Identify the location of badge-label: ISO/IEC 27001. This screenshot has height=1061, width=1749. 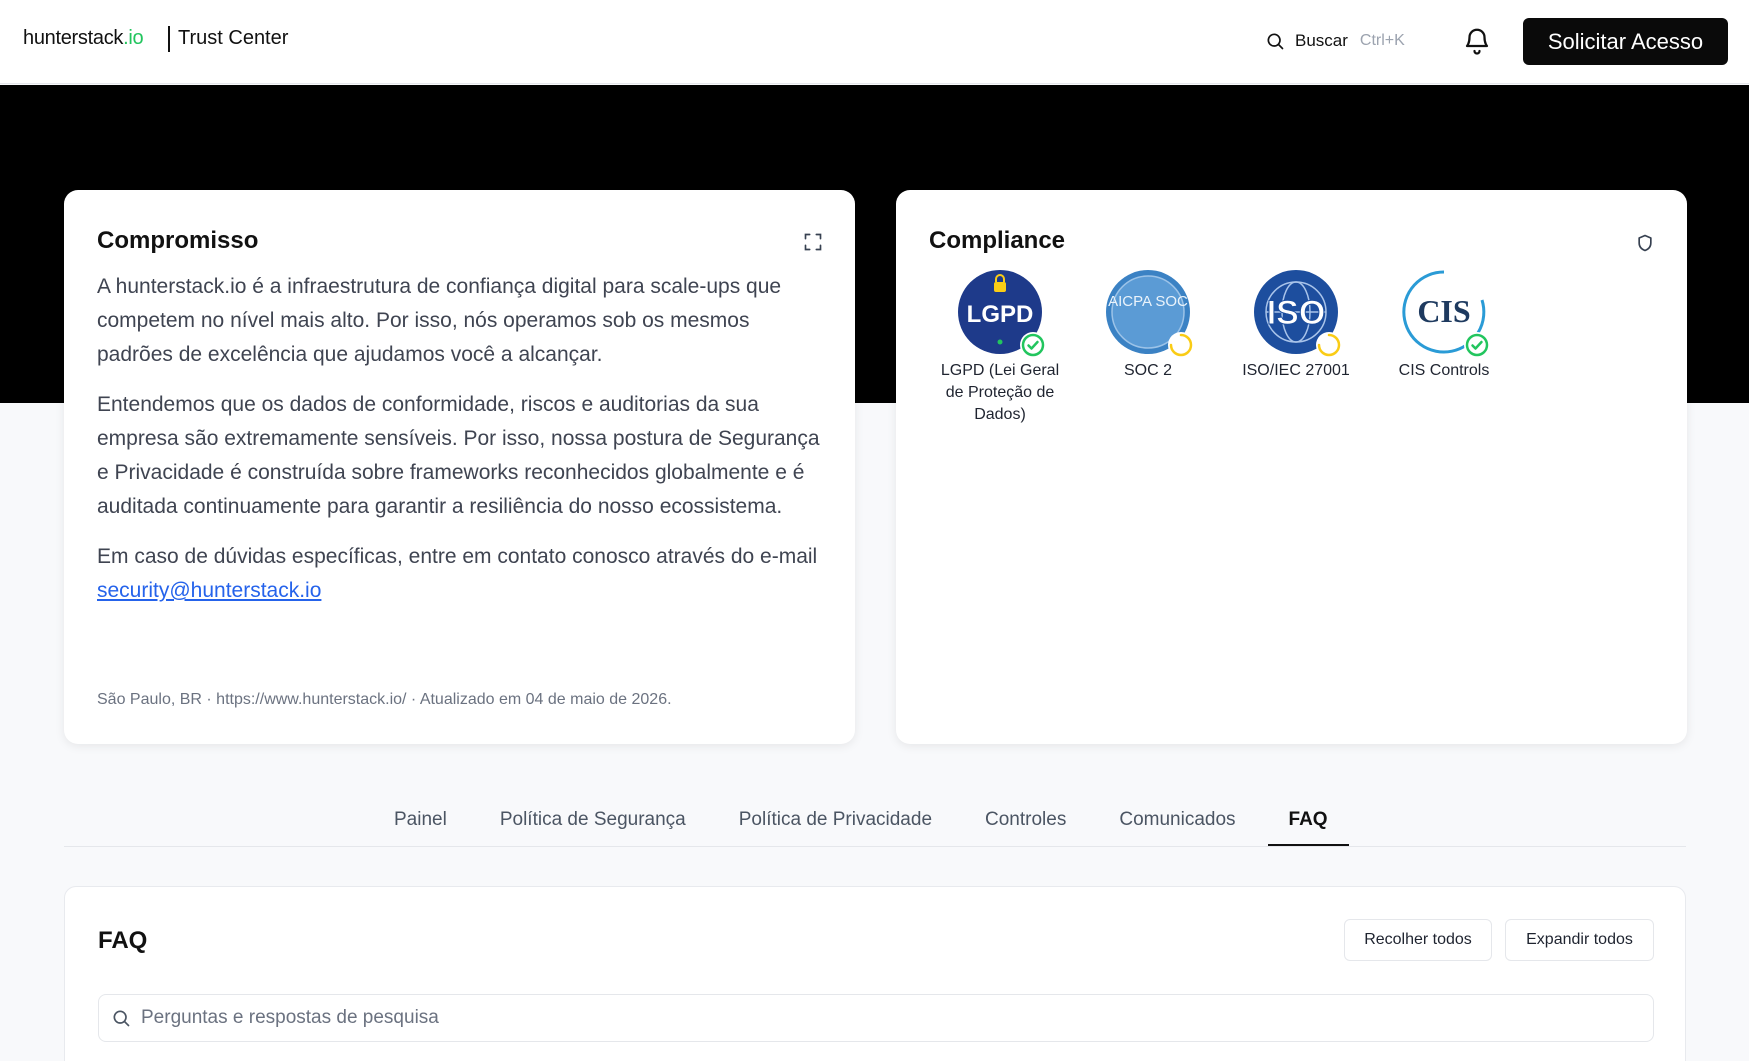
(1296, 370).